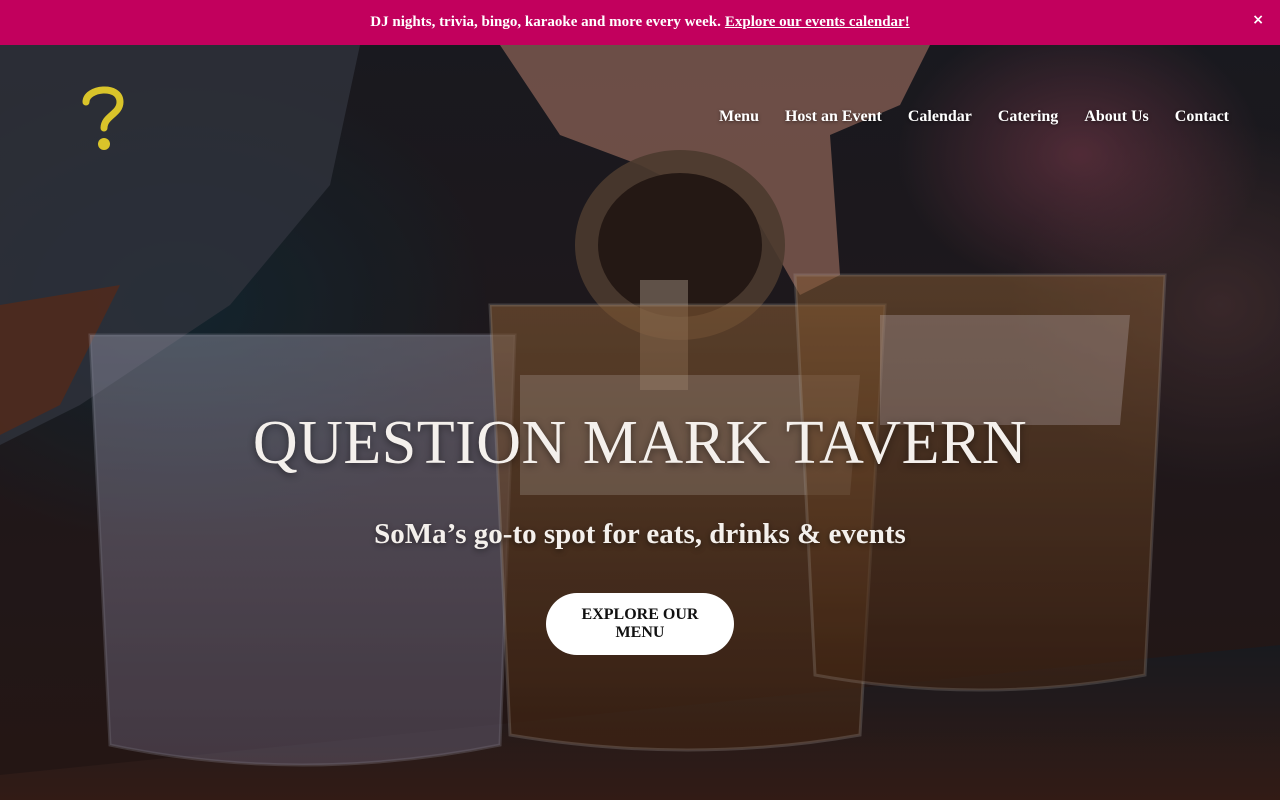 The height and width of the screenshot is (800, 1280). Describe the element at coordinates (1116, 117) in the screenshot. I see `nav-item-about-us: About Us` at that location.